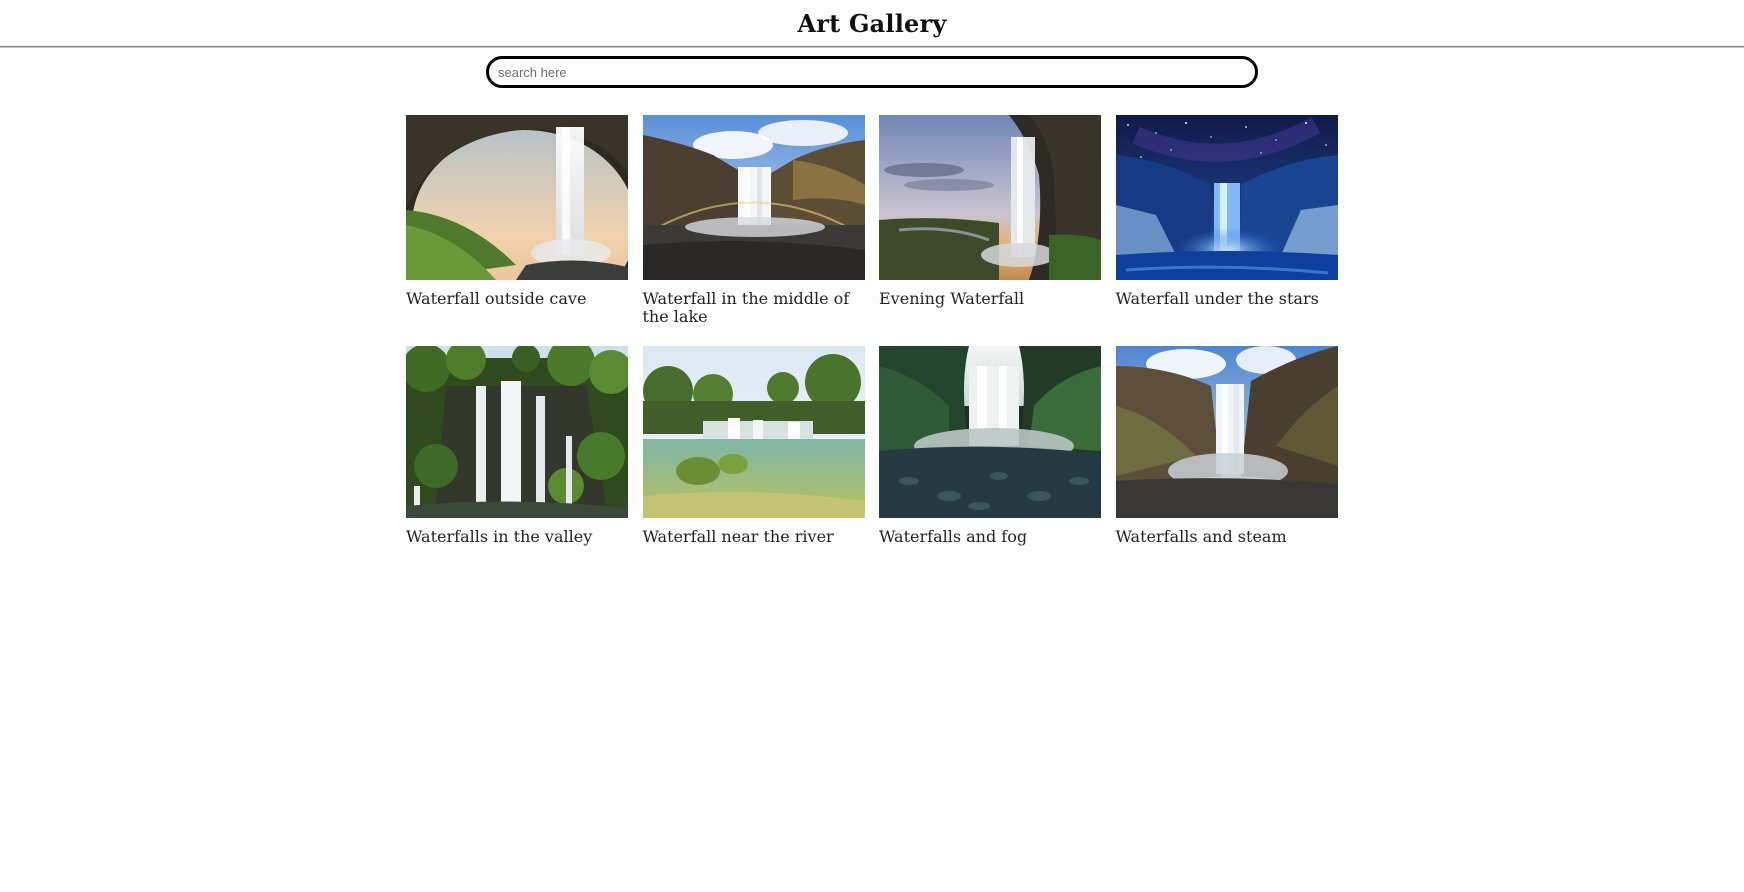 The image size is (1744, 892). I want to click on gallery-card: Waterfalls and steam, so click(1226, 446).